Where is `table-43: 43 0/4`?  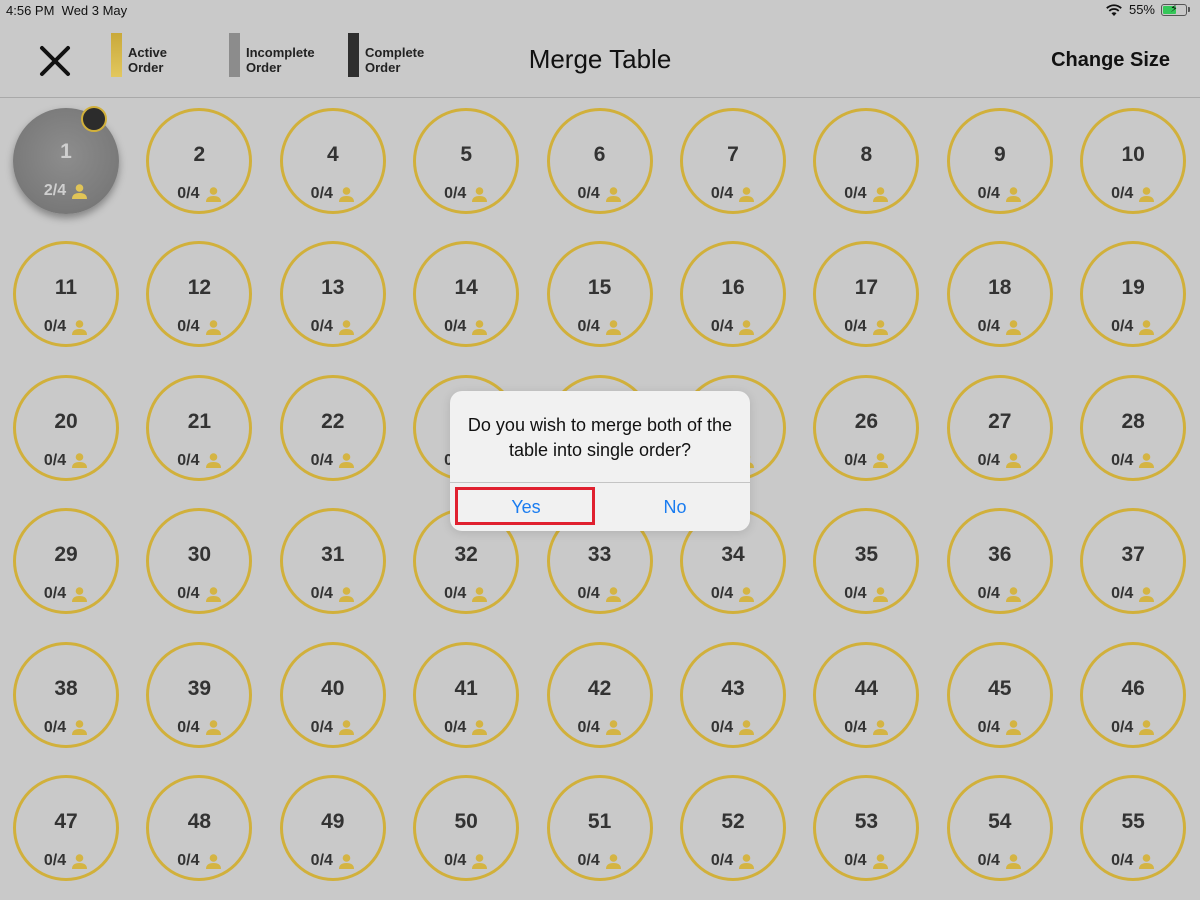 table-43: 43 0/4 is located at coordinates (733, 694).